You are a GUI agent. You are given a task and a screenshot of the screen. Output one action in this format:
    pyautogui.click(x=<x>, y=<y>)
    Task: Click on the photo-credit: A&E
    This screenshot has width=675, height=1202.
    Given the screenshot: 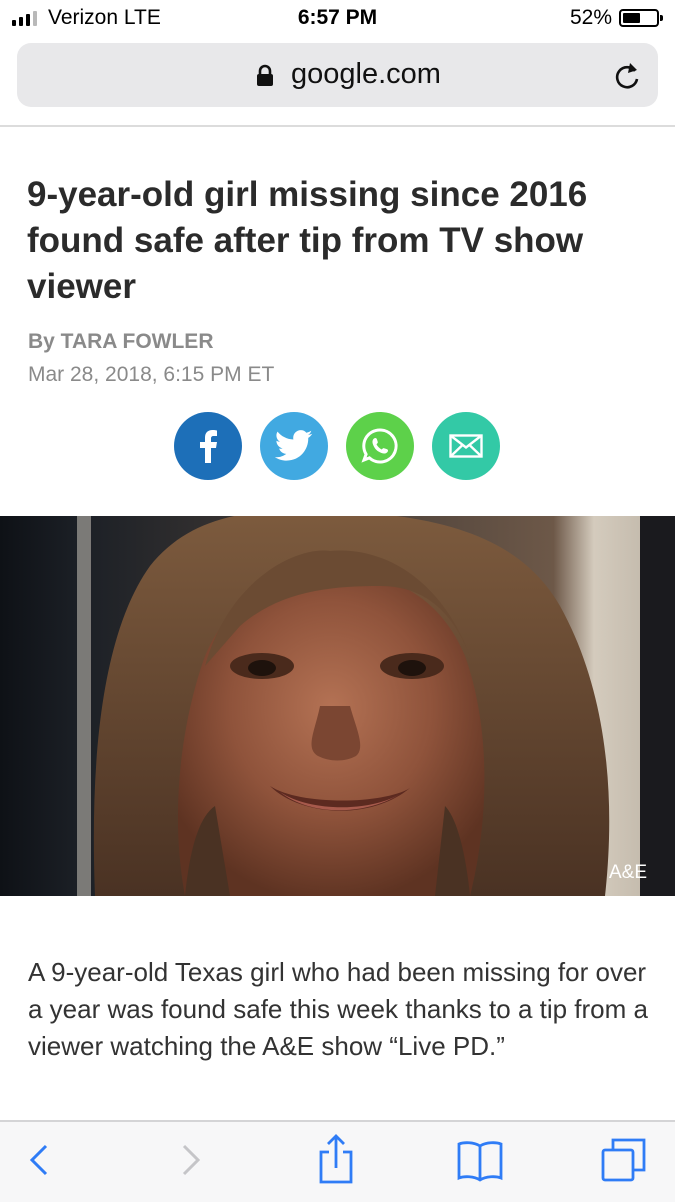 What is the action you would take?
    pyautogui.click(x=627, y=872)
    